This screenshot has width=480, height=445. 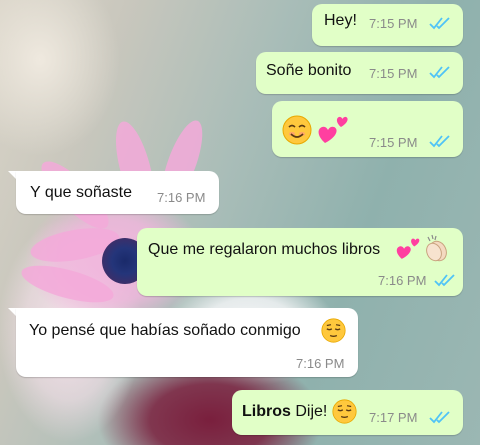 I want to click on smiling-face-icon, so click(x=297, y=130).